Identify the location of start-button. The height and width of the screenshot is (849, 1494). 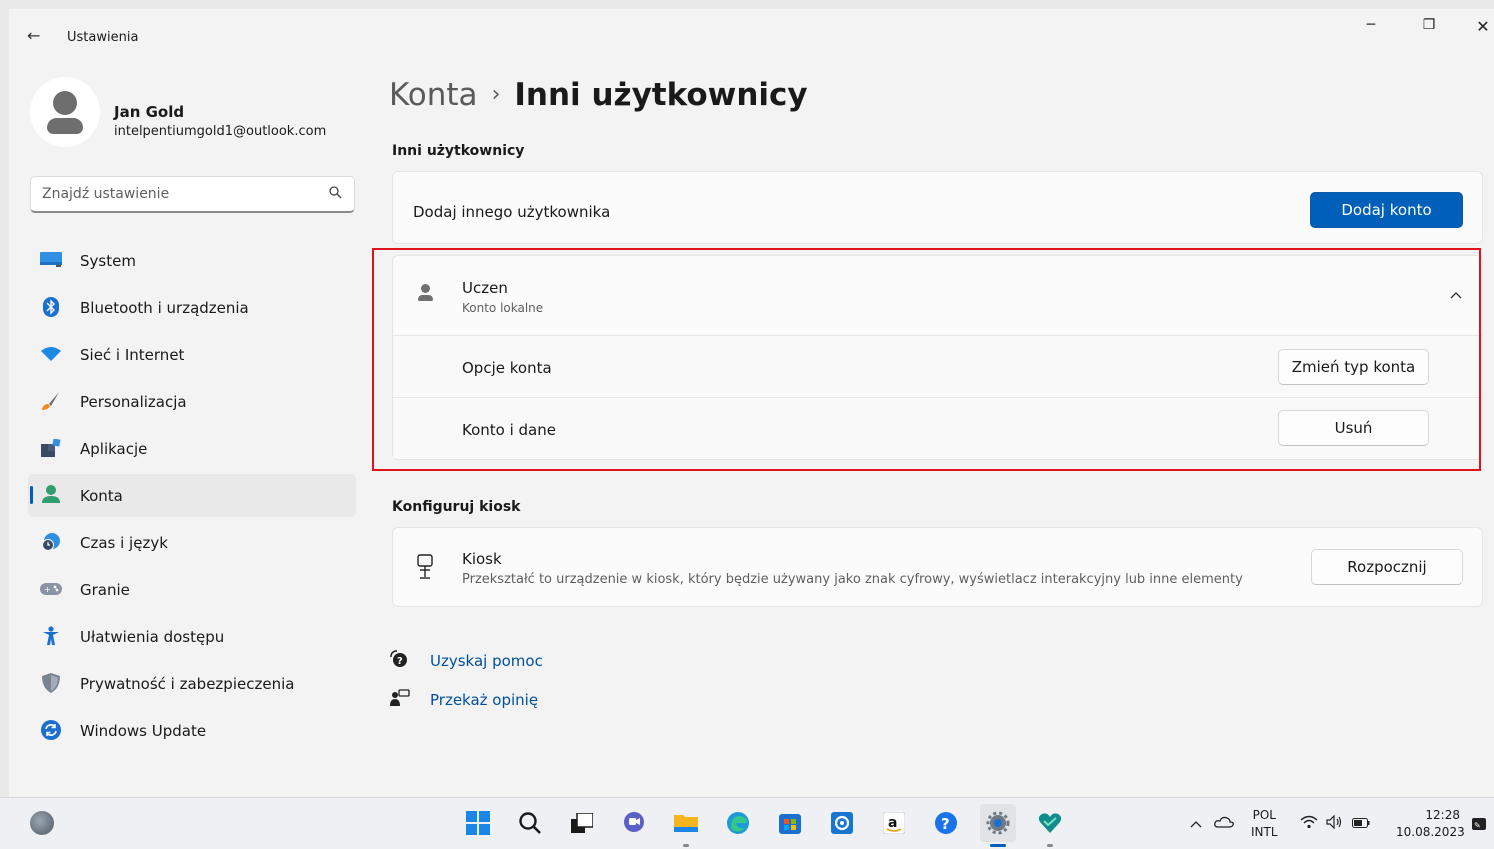
(478, 823).